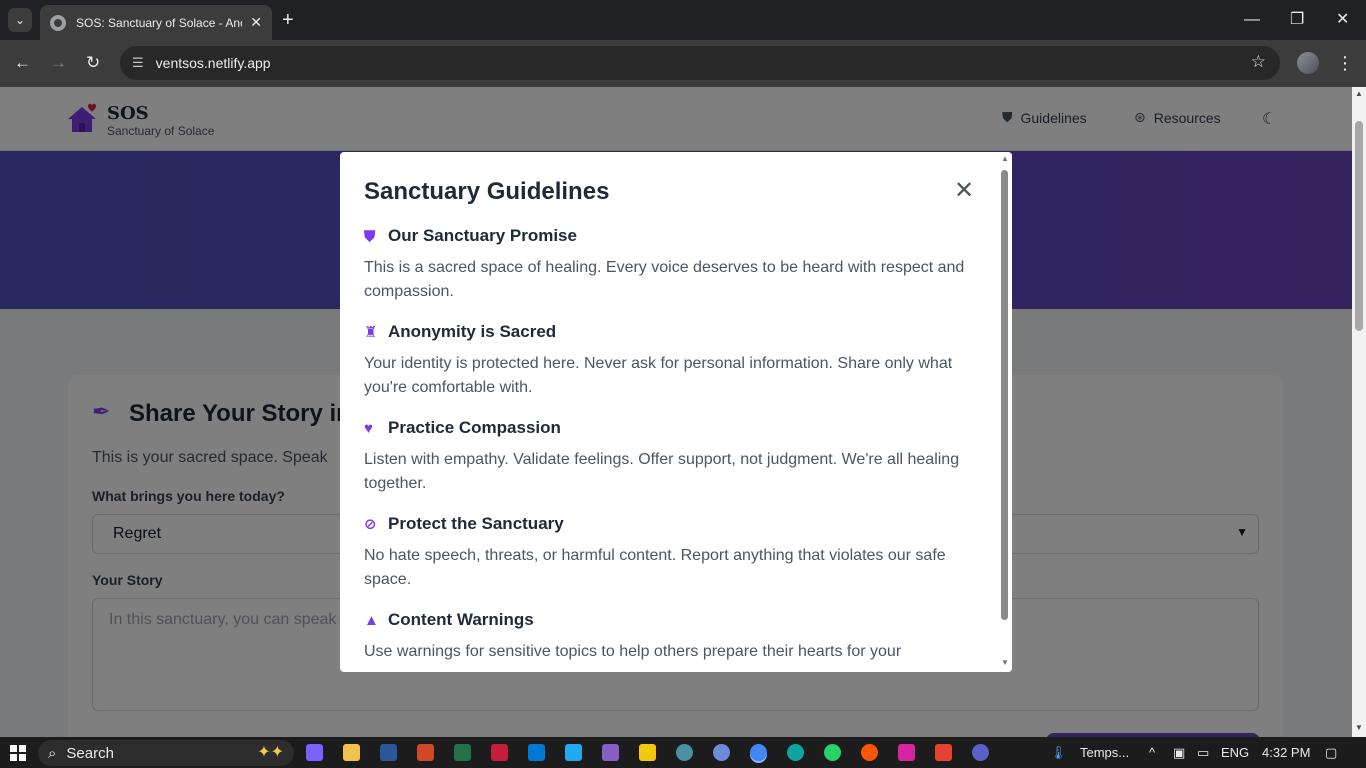 Image resolution: width=1366 pixels, height=768 pixels. I want to click on todo-icon, so click(943, 752).